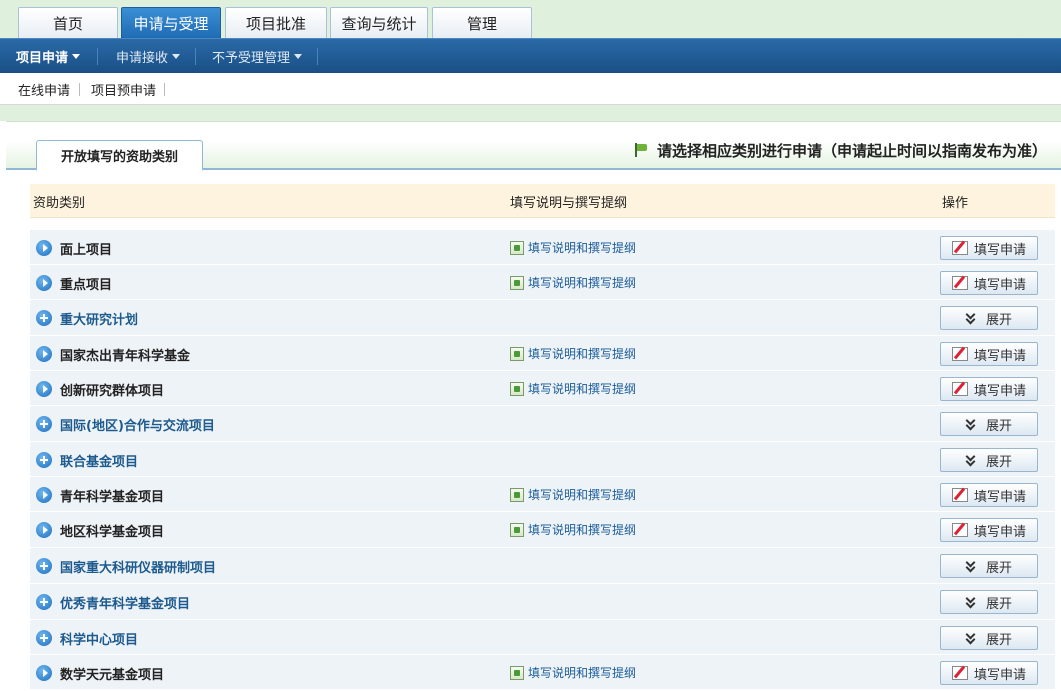 Image resolution: width=1061 pixels, height=691 pixels. What do you see at coordinates (112, 497) in the screenshot?
I see `row-category-name: 青年科学基金项目` at bounding box center [112, 497].